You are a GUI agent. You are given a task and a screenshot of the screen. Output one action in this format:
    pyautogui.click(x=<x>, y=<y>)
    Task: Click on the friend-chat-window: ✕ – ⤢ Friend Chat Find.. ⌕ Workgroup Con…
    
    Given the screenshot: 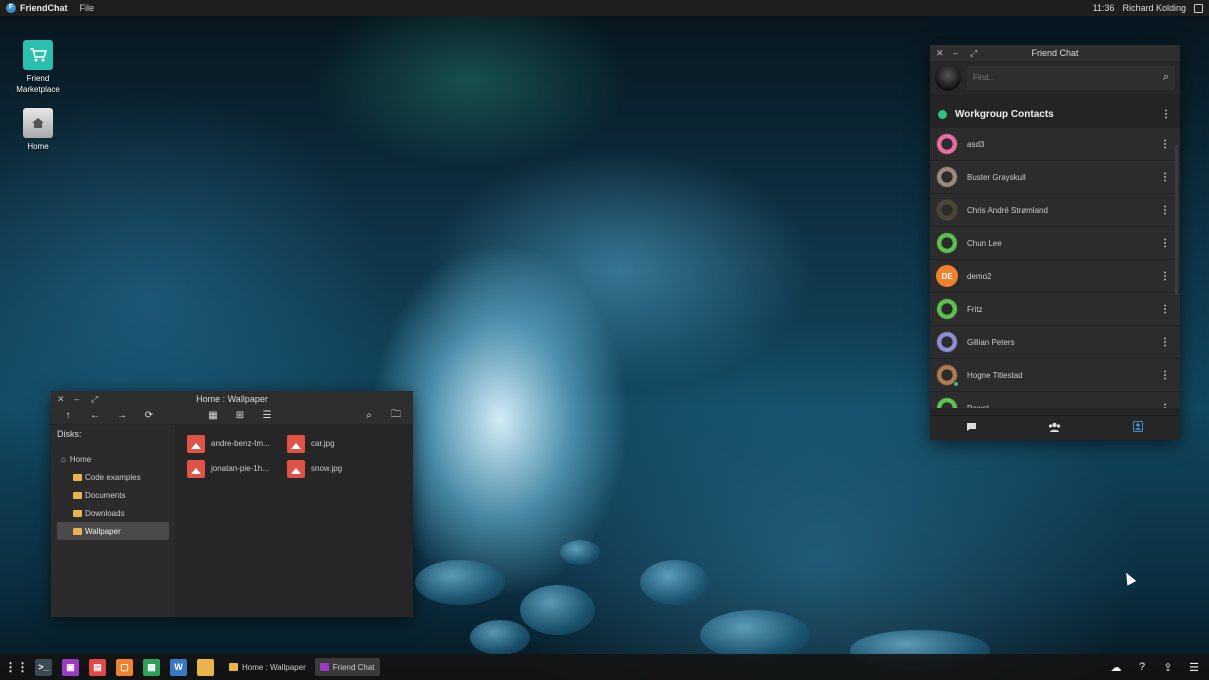 What is the action you would take?
    pyautogui.click(x=1055, y=242)
    